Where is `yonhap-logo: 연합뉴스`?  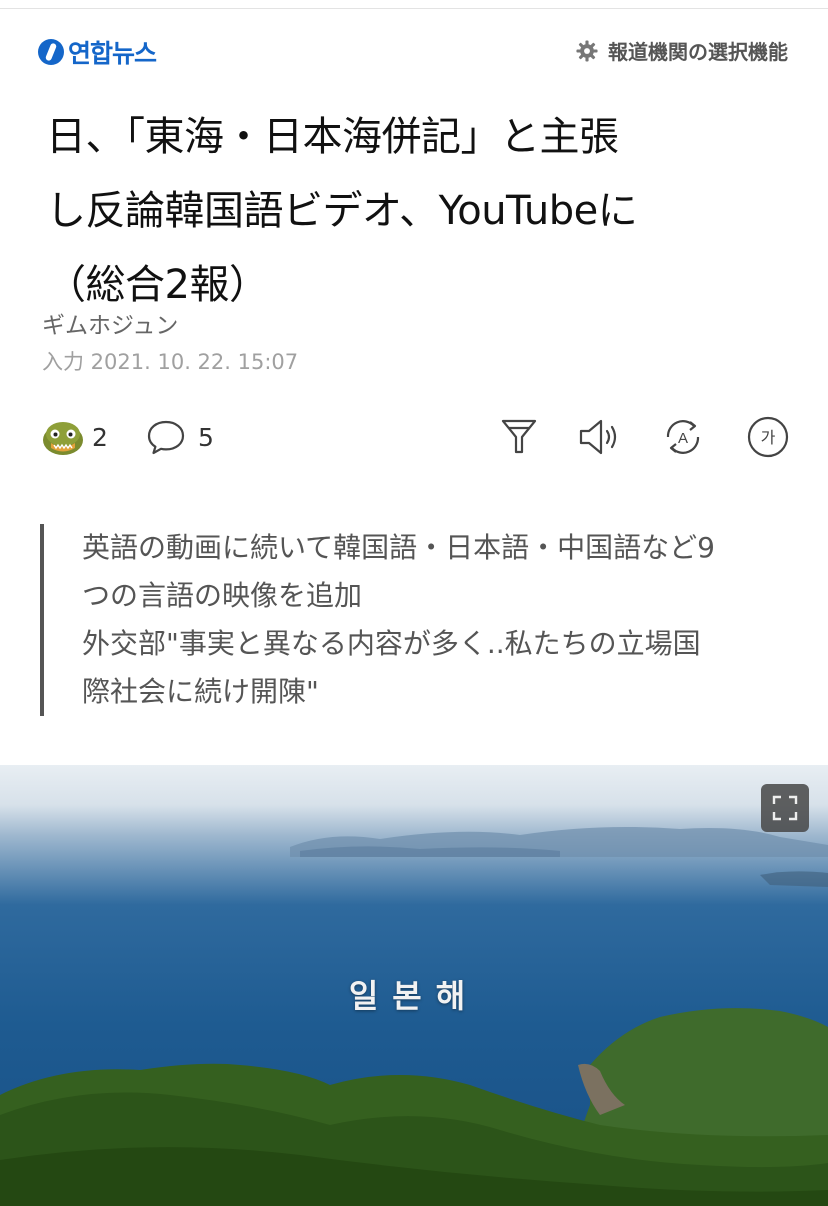 yonhap-logo: 연합뉴스 is located at coordinates (97, 52).